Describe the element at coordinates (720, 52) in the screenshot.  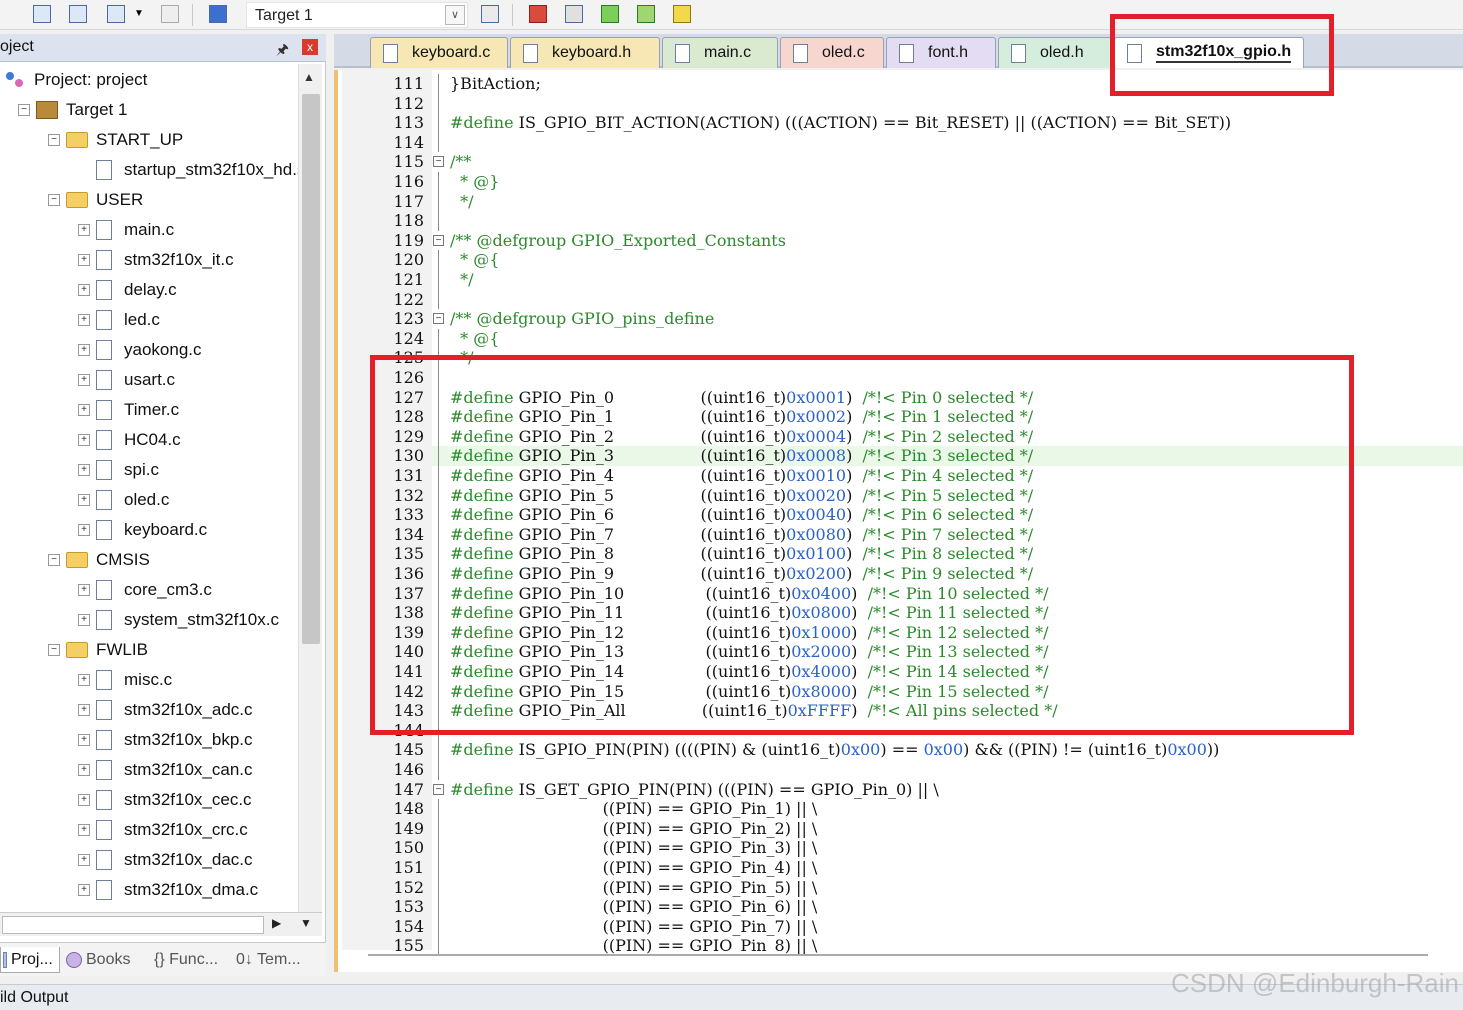
I see `editor-tab: main.c` at that location.